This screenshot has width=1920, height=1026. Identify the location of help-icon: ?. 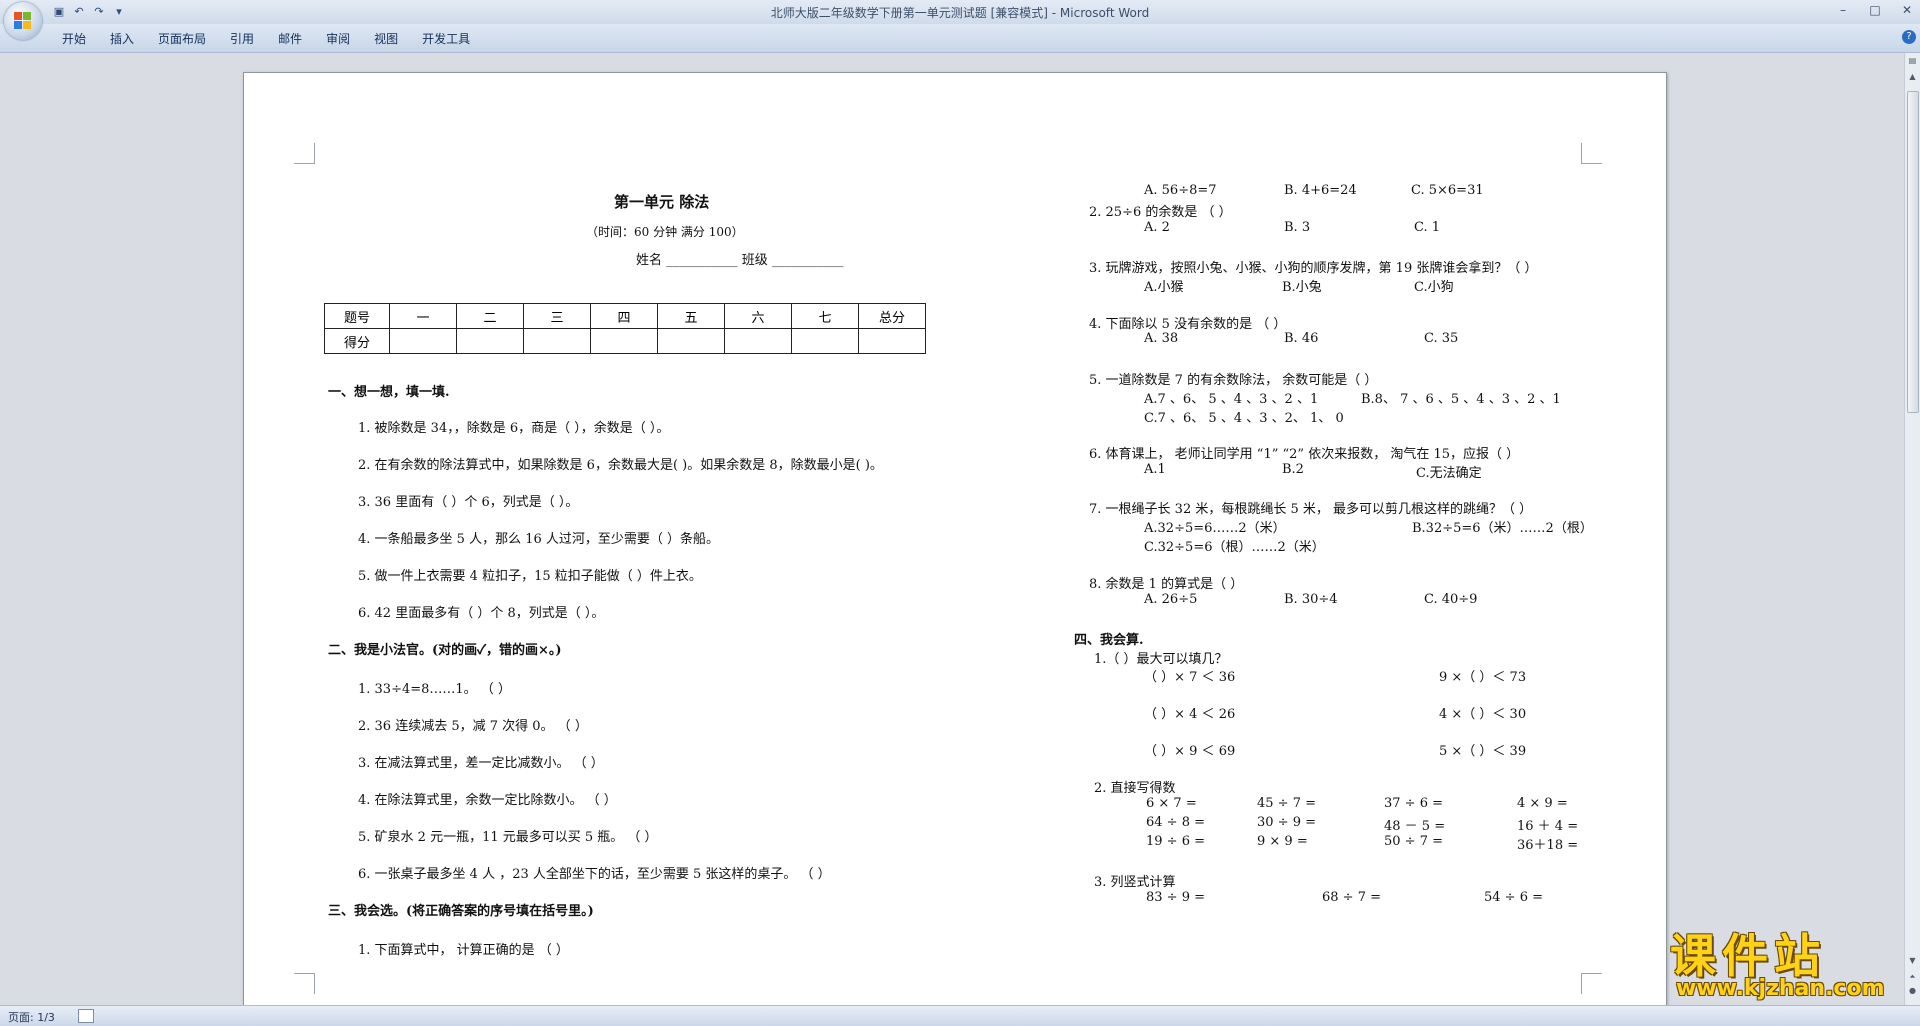
(1909, 37).